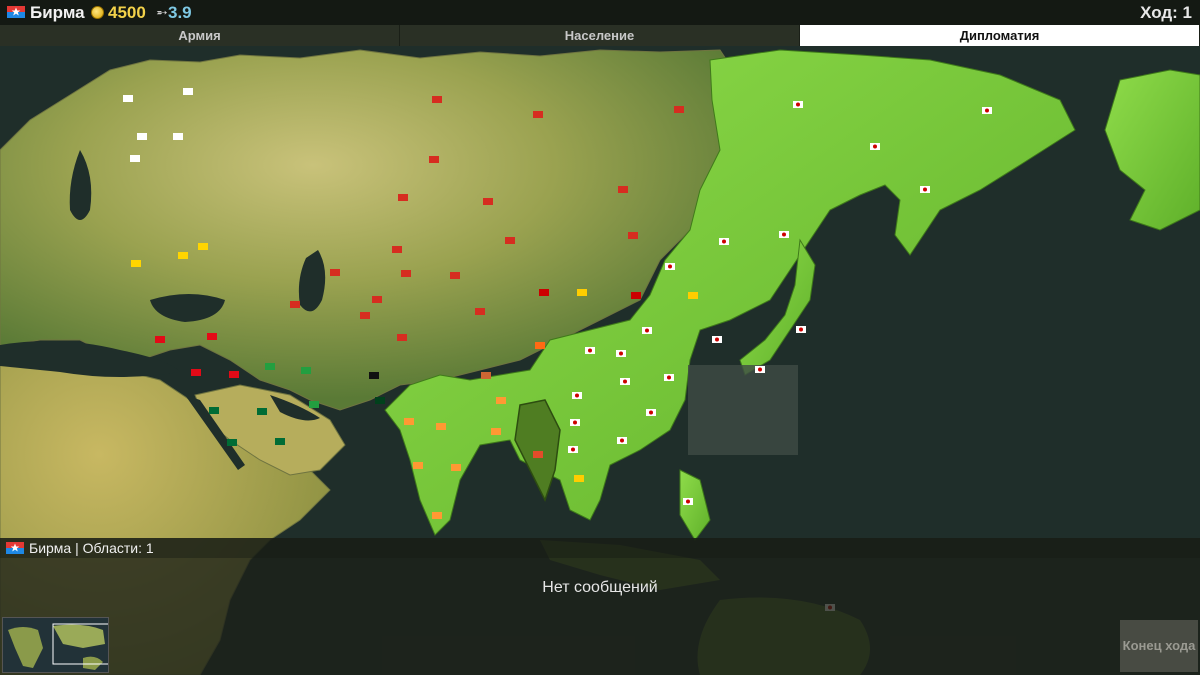  Describe the element at coordinates (1166, 12) in the screenshot. I see `turn-counter: Ход: 1` at that location.